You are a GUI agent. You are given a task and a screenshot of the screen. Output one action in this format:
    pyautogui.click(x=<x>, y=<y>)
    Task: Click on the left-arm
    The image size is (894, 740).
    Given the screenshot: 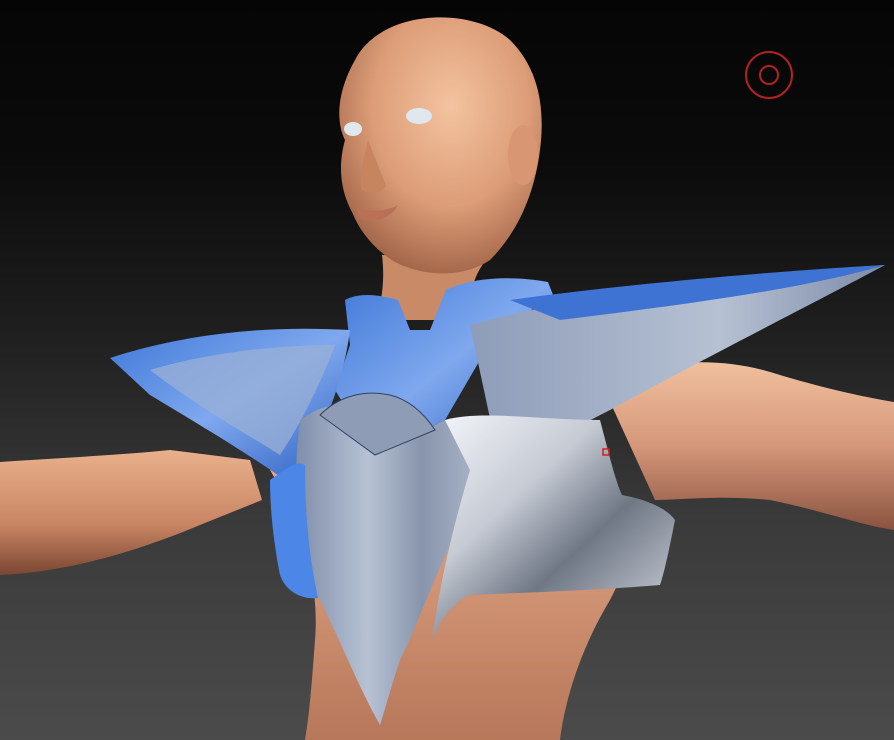 What is the action you would take?
    pyautogui.click(x=131, y=512)
    